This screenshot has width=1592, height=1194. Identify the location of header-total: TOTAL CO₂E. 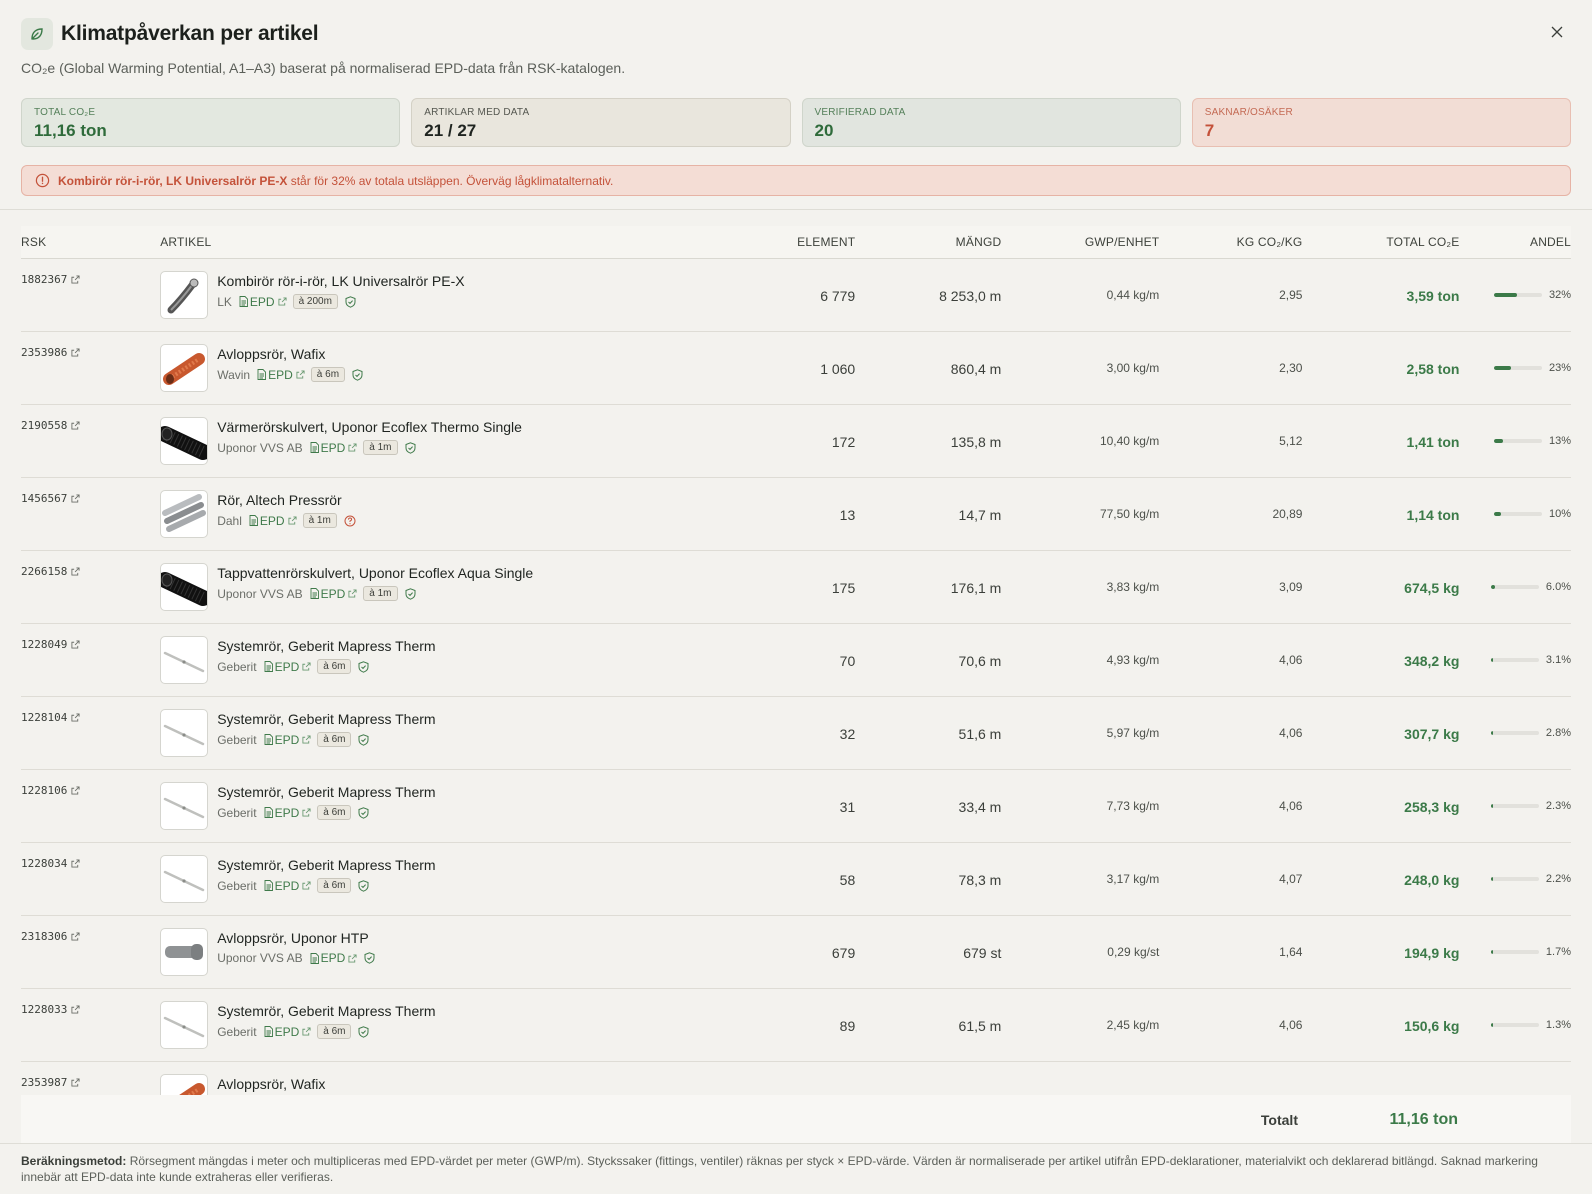
(1380, 242).